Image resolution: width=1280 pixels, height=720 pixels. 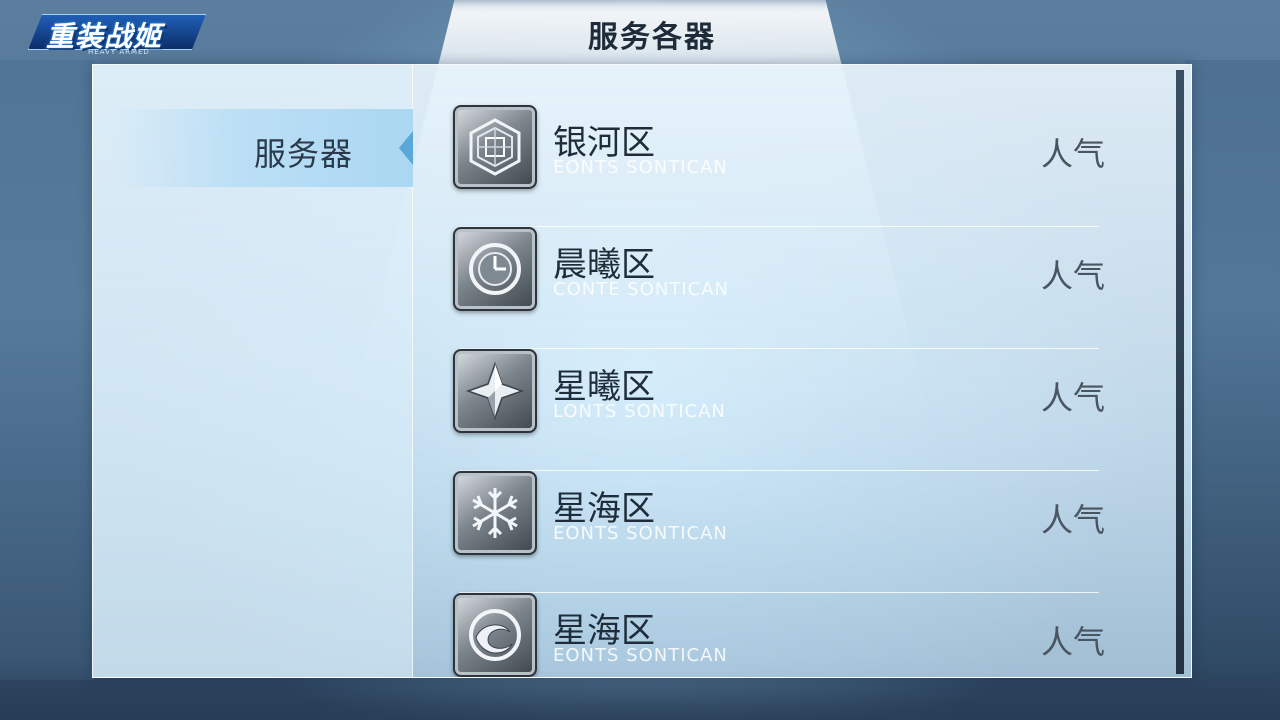 I want to click on clock-circle-icon, so click(x=495, y=269).